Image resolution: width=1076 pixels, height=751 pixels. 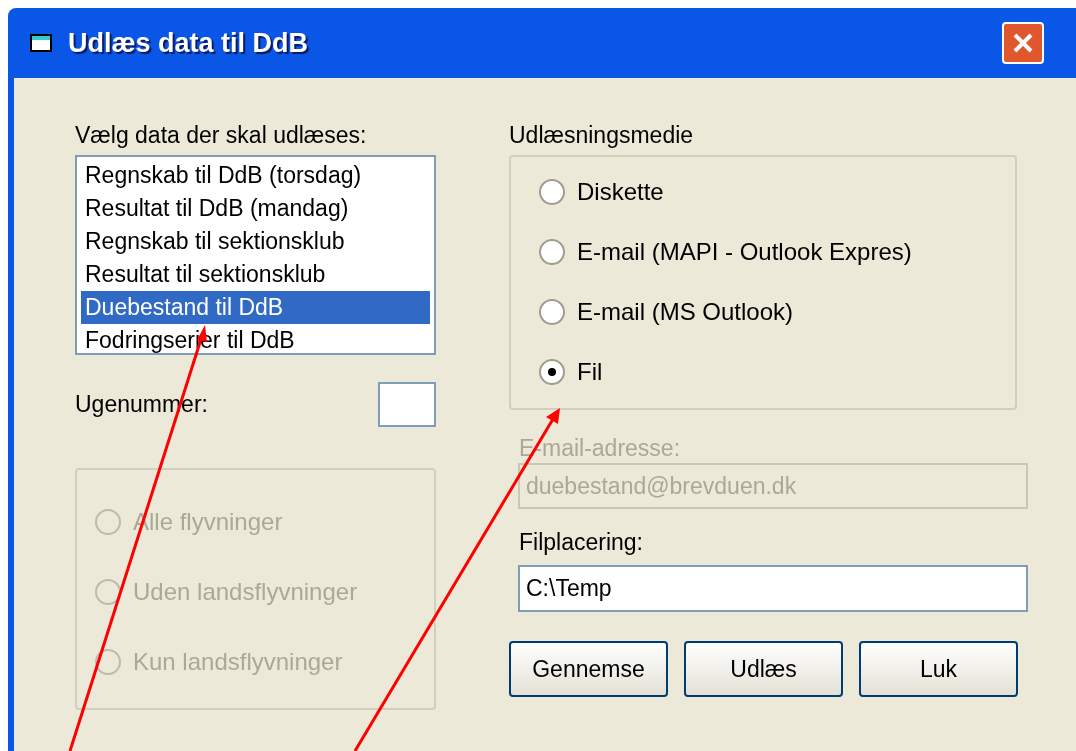 What do you see at coordinates (188, 43) in the screenshot?
I see `window-title: Udlæs data til DdB` at bounding box center [188, 43].